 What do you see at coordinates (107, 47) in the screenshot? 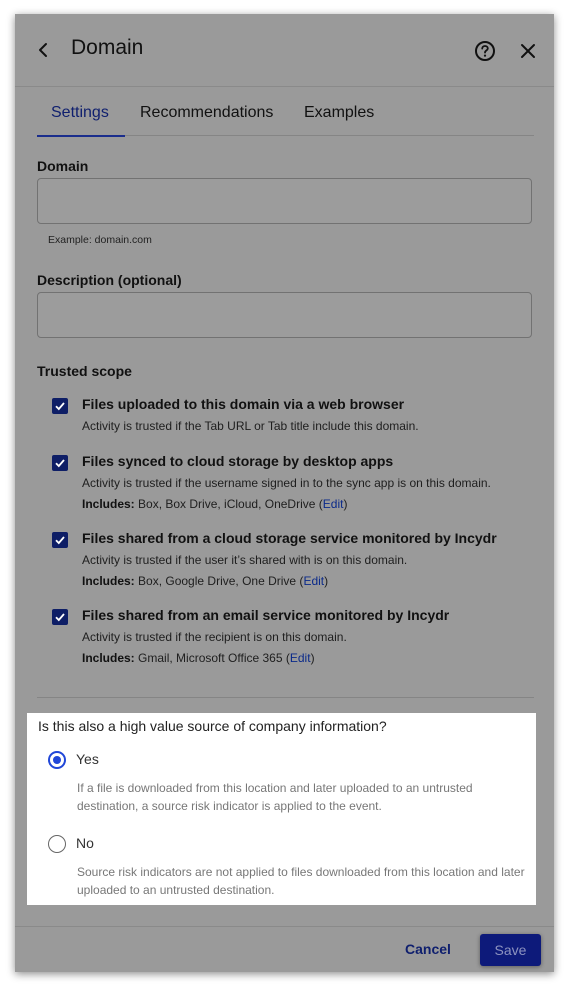
I see `dialog-title: Domain` at bounding box center [107, 47].